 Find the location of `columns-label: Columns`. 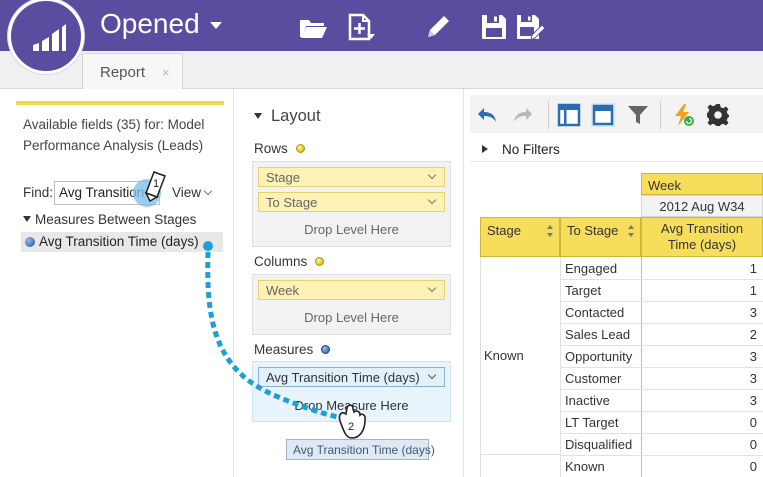

columns-label: Columns is located at coordinates (289, 261).